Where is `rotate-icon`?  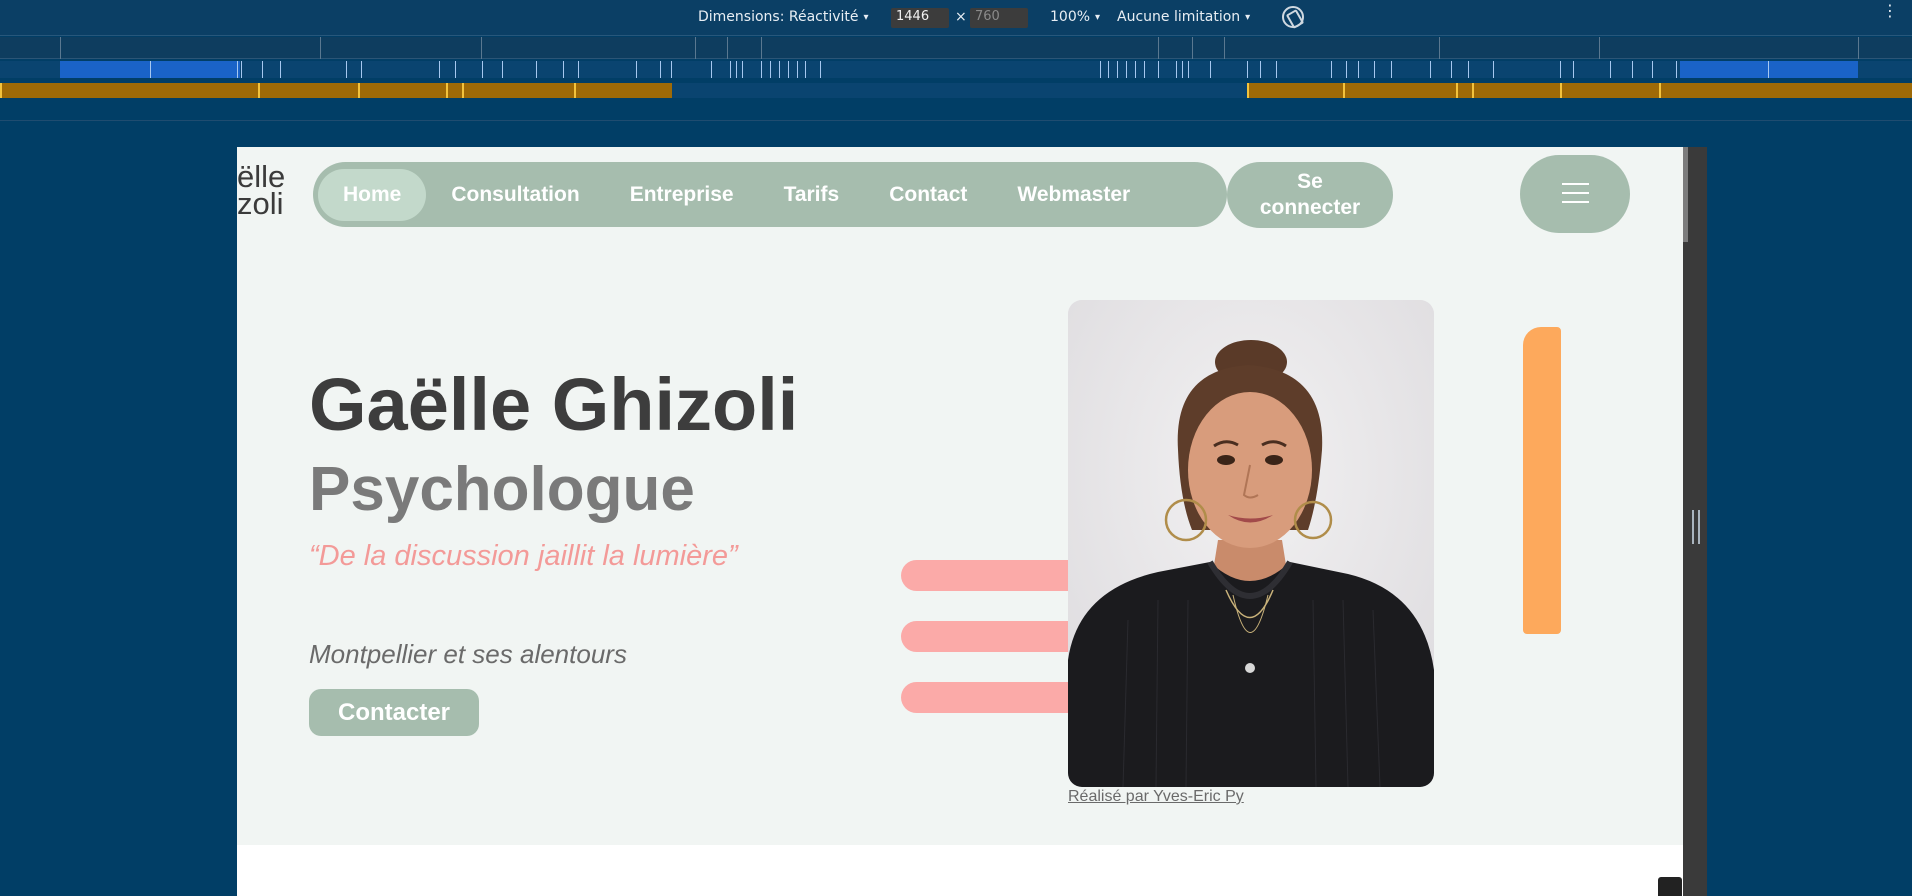 rotate-icon is located at coordinates (1293, 17).